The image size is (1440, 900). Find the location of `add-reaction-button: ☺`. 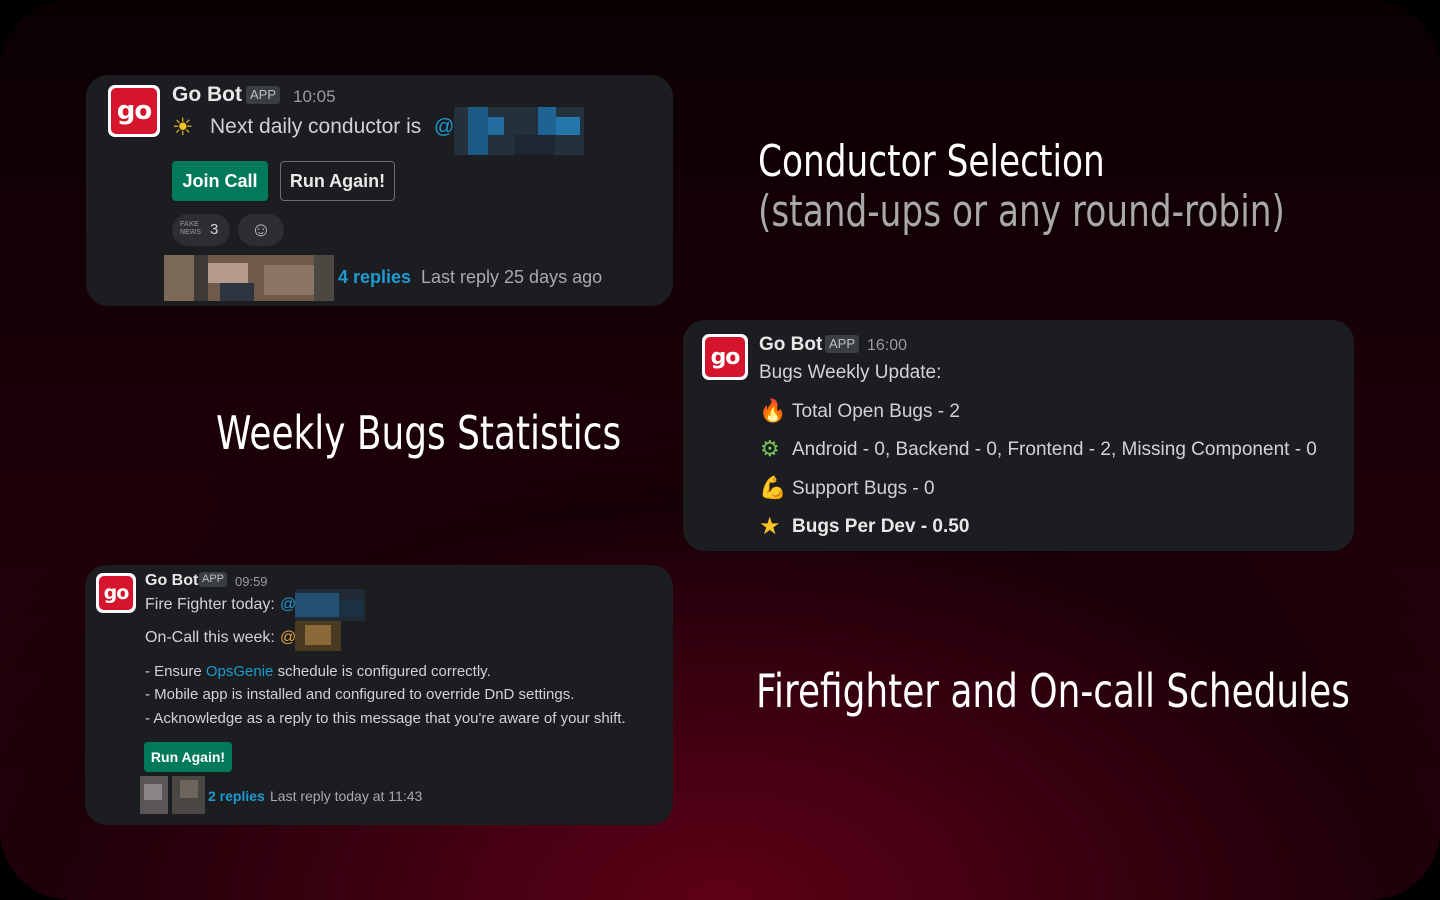

add-reaction-button: ☺ is located at coordinates (261, 230).